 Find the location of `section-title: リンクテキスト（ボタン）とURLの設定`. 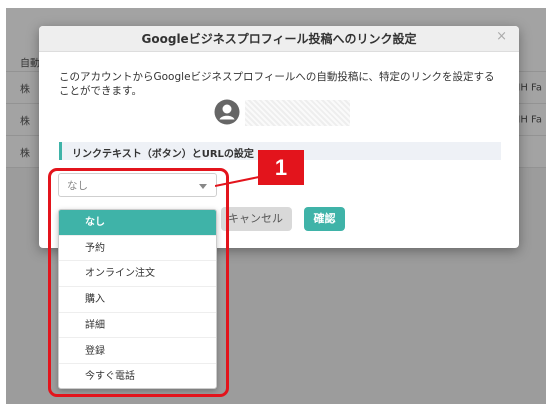

section-title: リンクテキスト（ボタン）とURLの設定 is located at coordinates (163, 154).